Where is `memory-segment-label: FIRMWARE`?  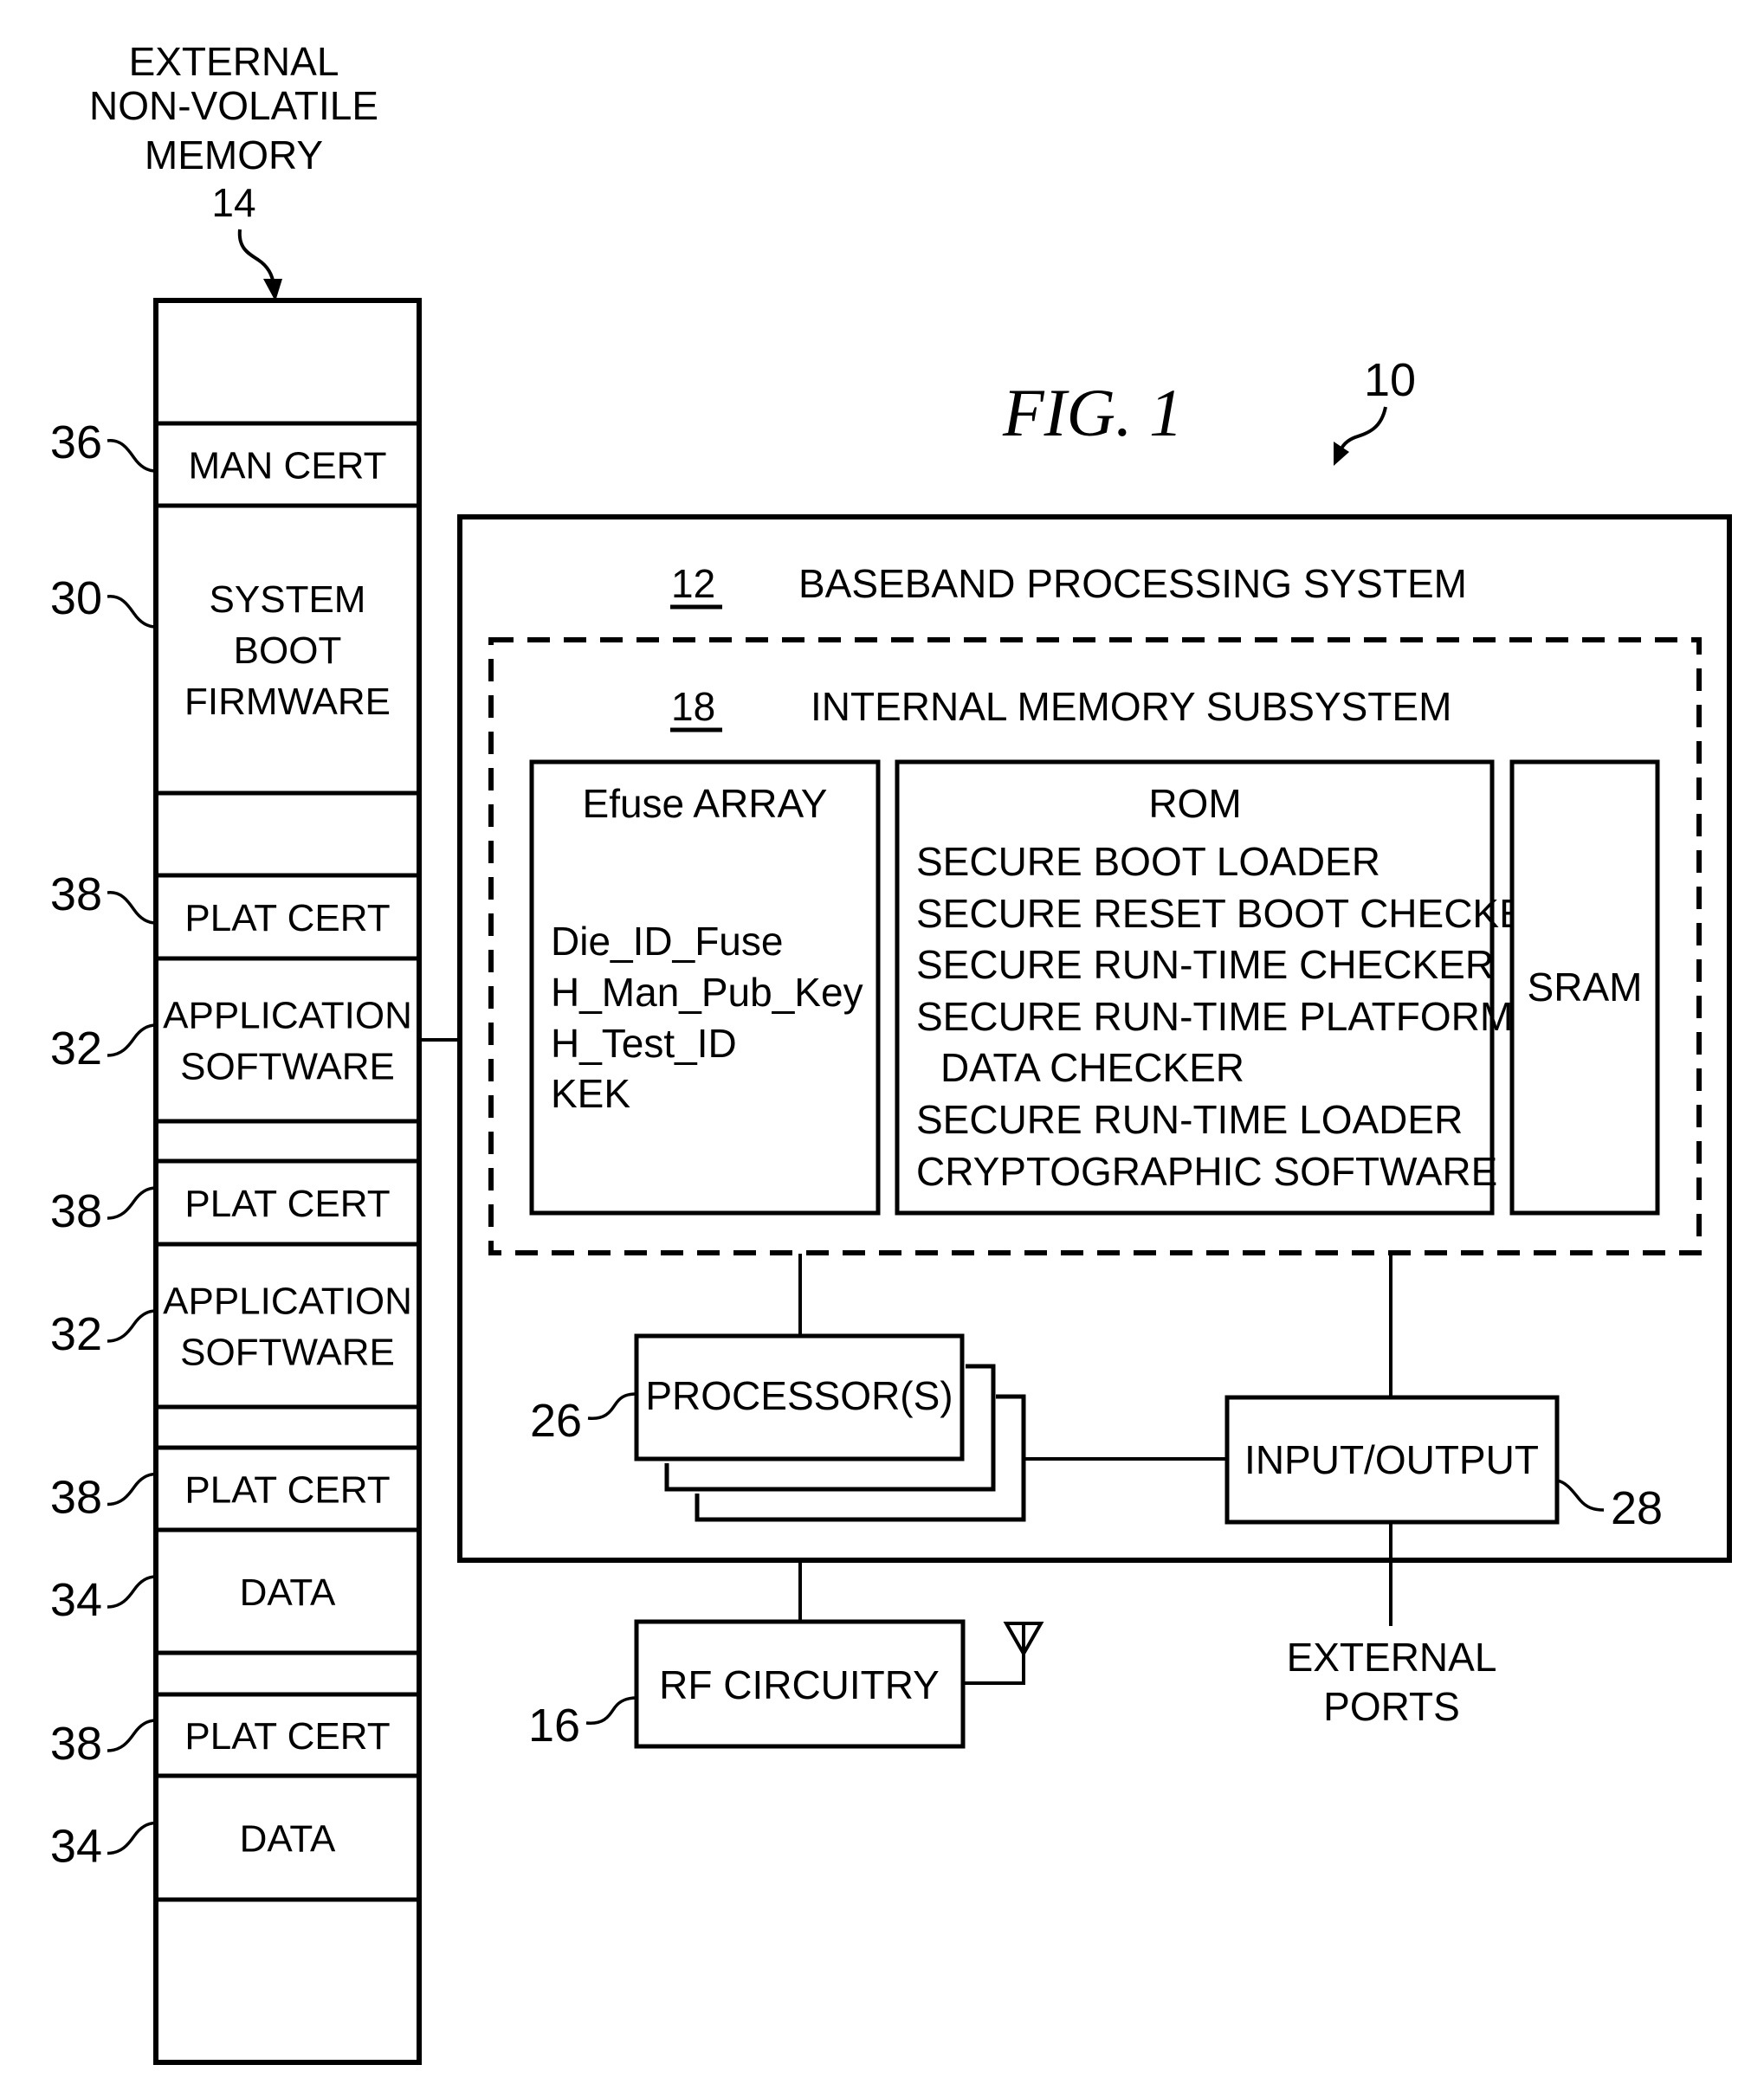
memory-segment-label: FIRMWARE is located at coordinates (287, 702).